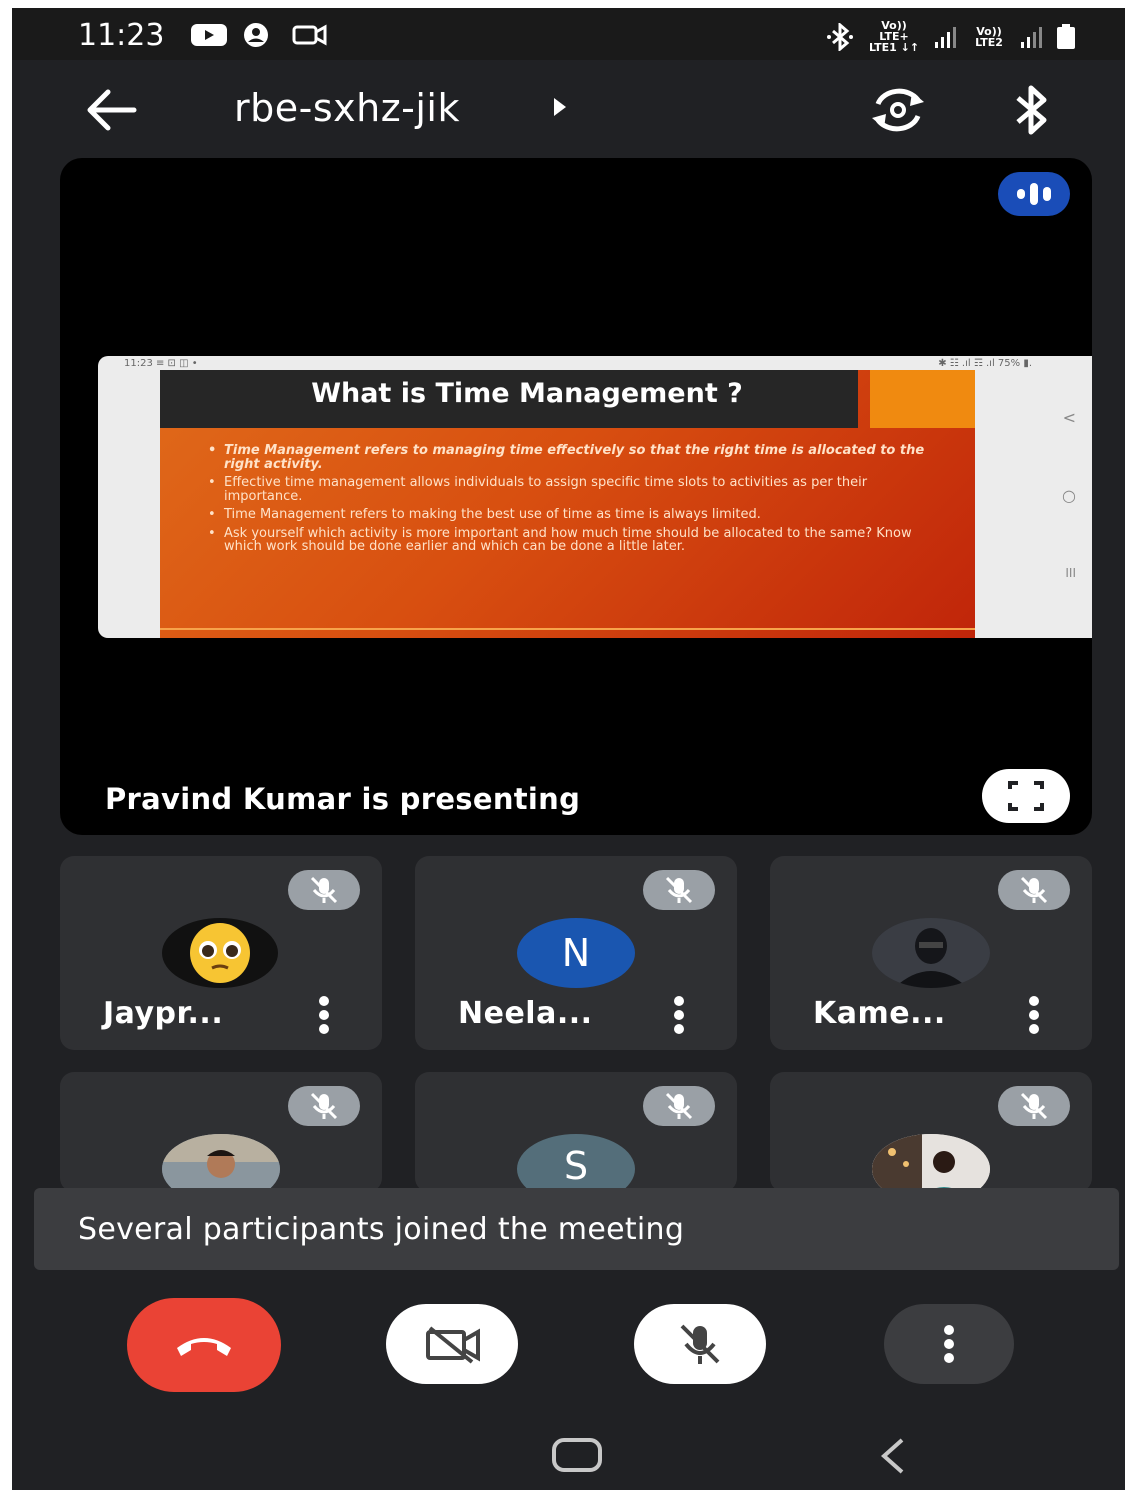 Image resolution: width=1125 pixels, height=1490 pixels. I want to click on back-nav-icon, so click(893, 1456).